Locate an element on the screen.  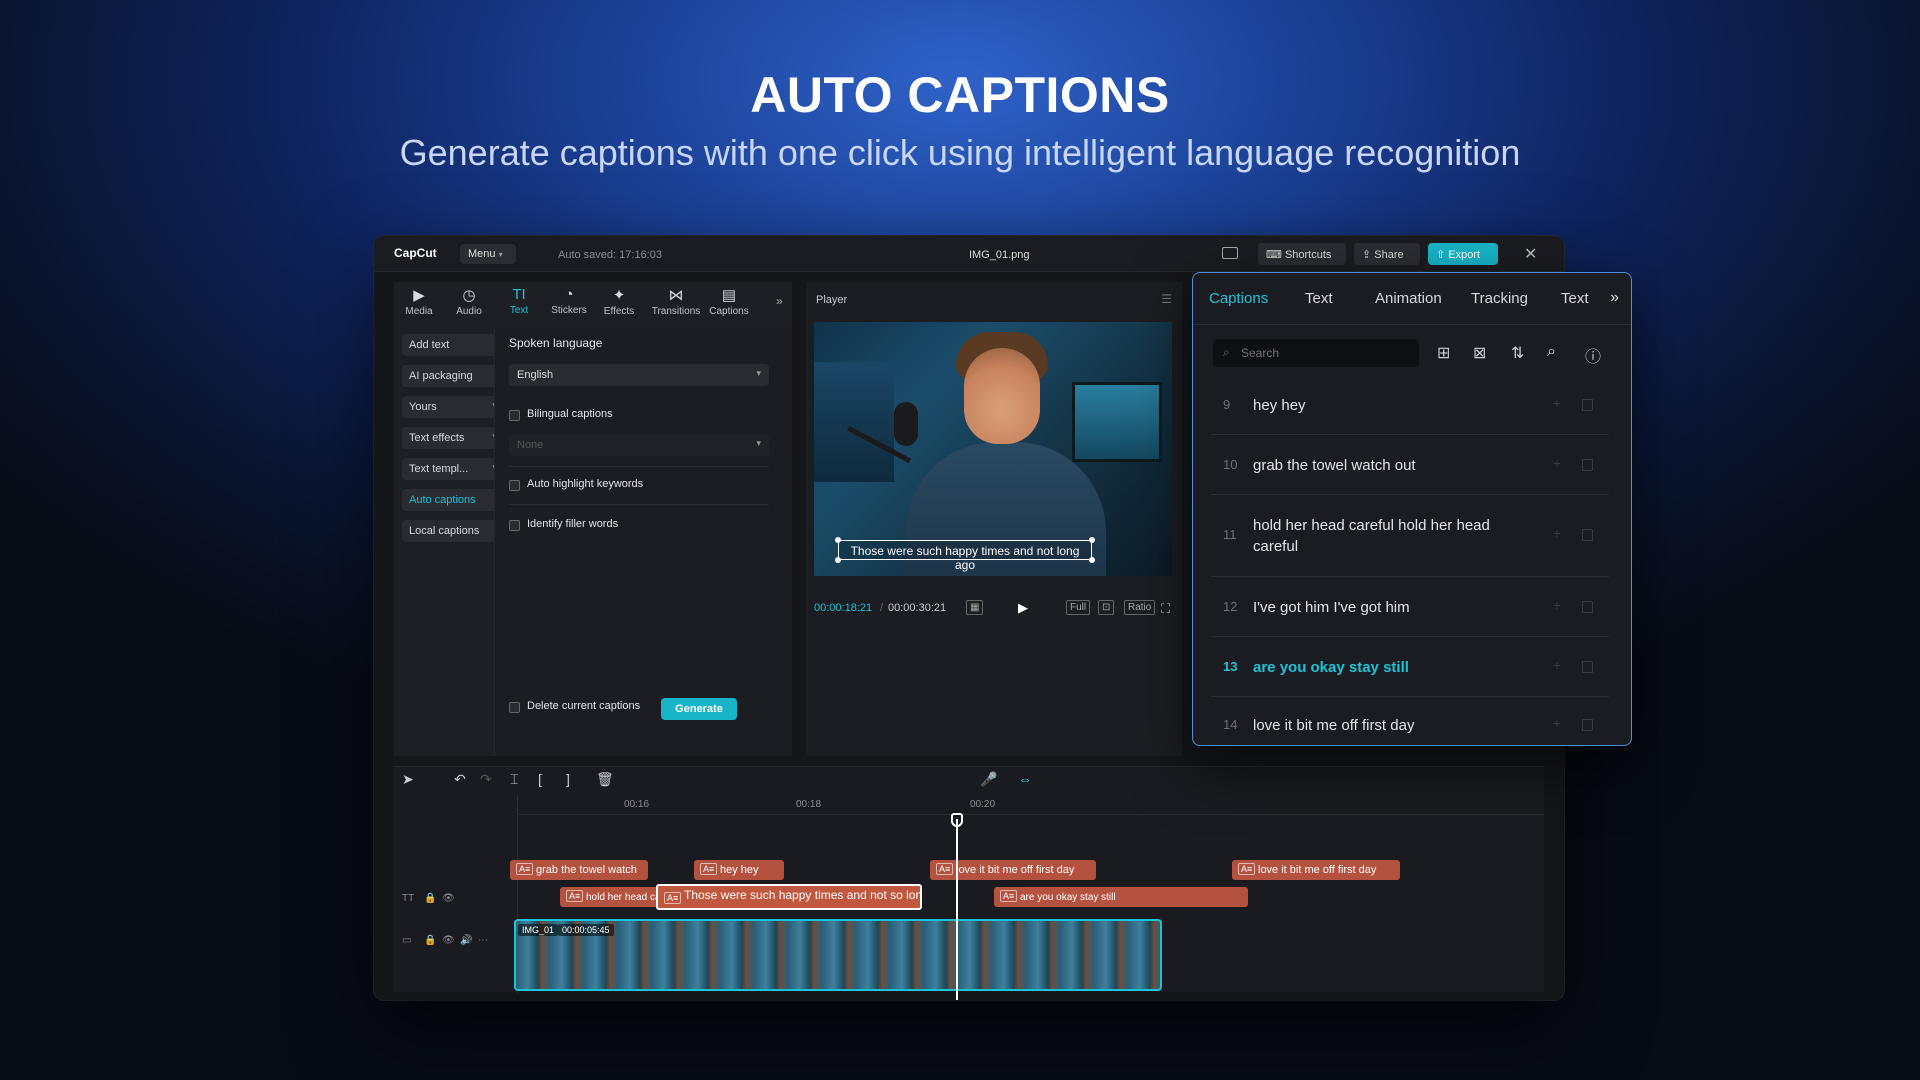
help-icon: ⓘ is located at coordinates (1593, 355).